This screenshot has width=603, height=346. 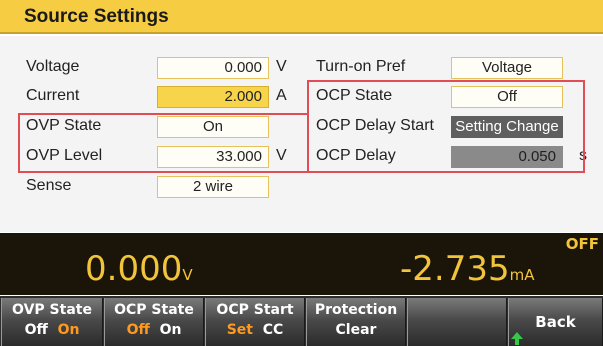 What do you see at coordinates (53, 66) in the screenshot?
I see `voltage-label: Voltage` at bounding box center [53, 66].